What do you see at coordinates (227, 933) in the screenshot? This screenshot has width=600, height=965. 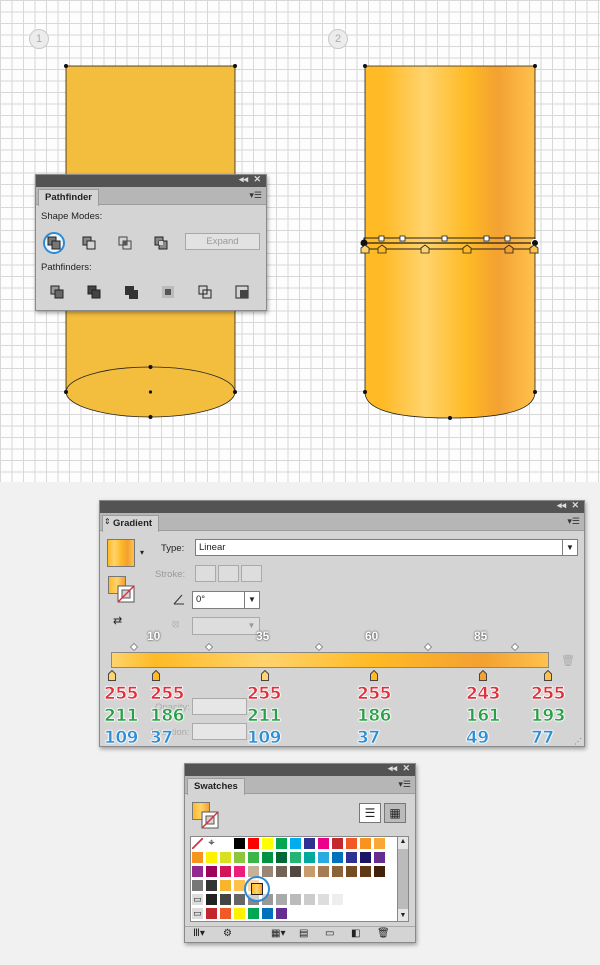 I see `show-kinds-icon: ⚙` at bounding box center [227, 933].